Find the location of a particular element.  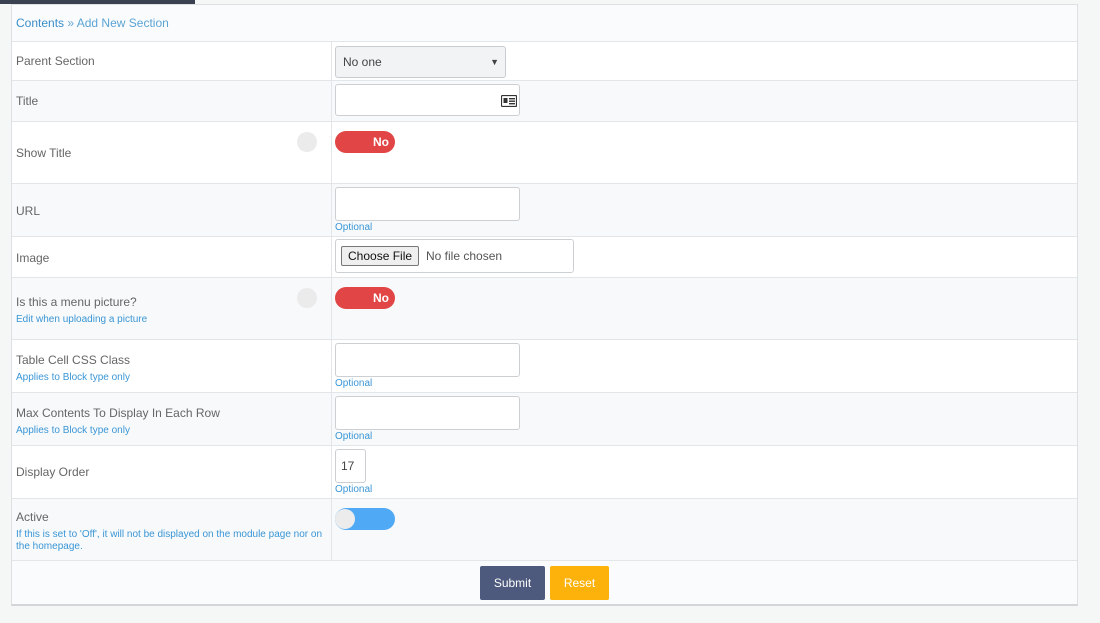

max-contents-input is located at coordinates (427, 413).